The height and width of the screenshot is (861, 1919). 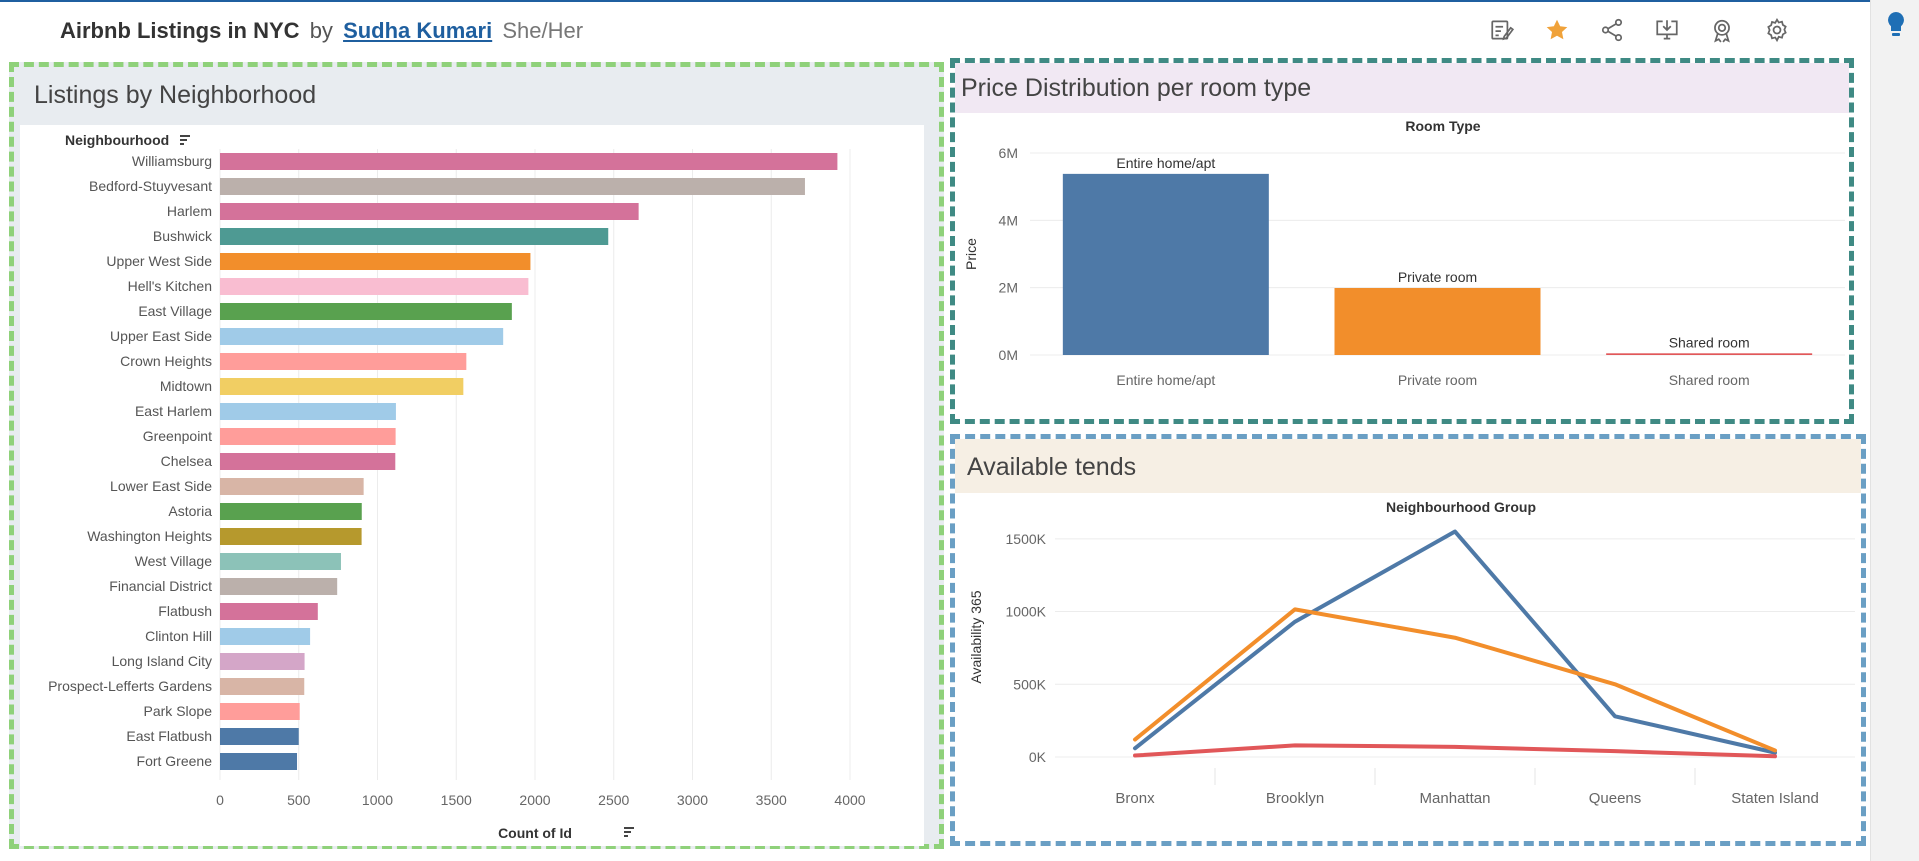 I want to click on panel-title: Listings by Neighborhood, so click(x=175, y=95).